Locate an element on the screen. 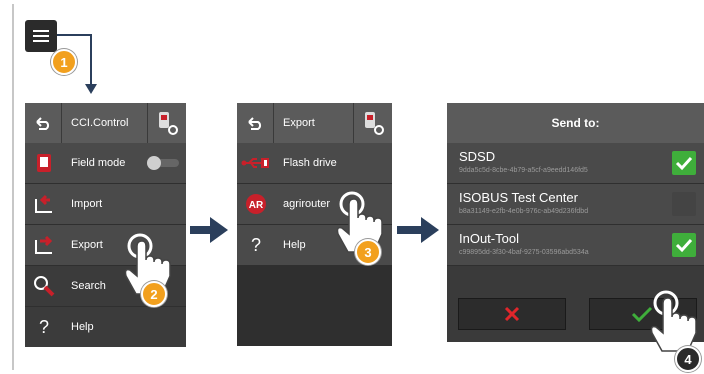  search-icon is located at coordinates (44, 286).